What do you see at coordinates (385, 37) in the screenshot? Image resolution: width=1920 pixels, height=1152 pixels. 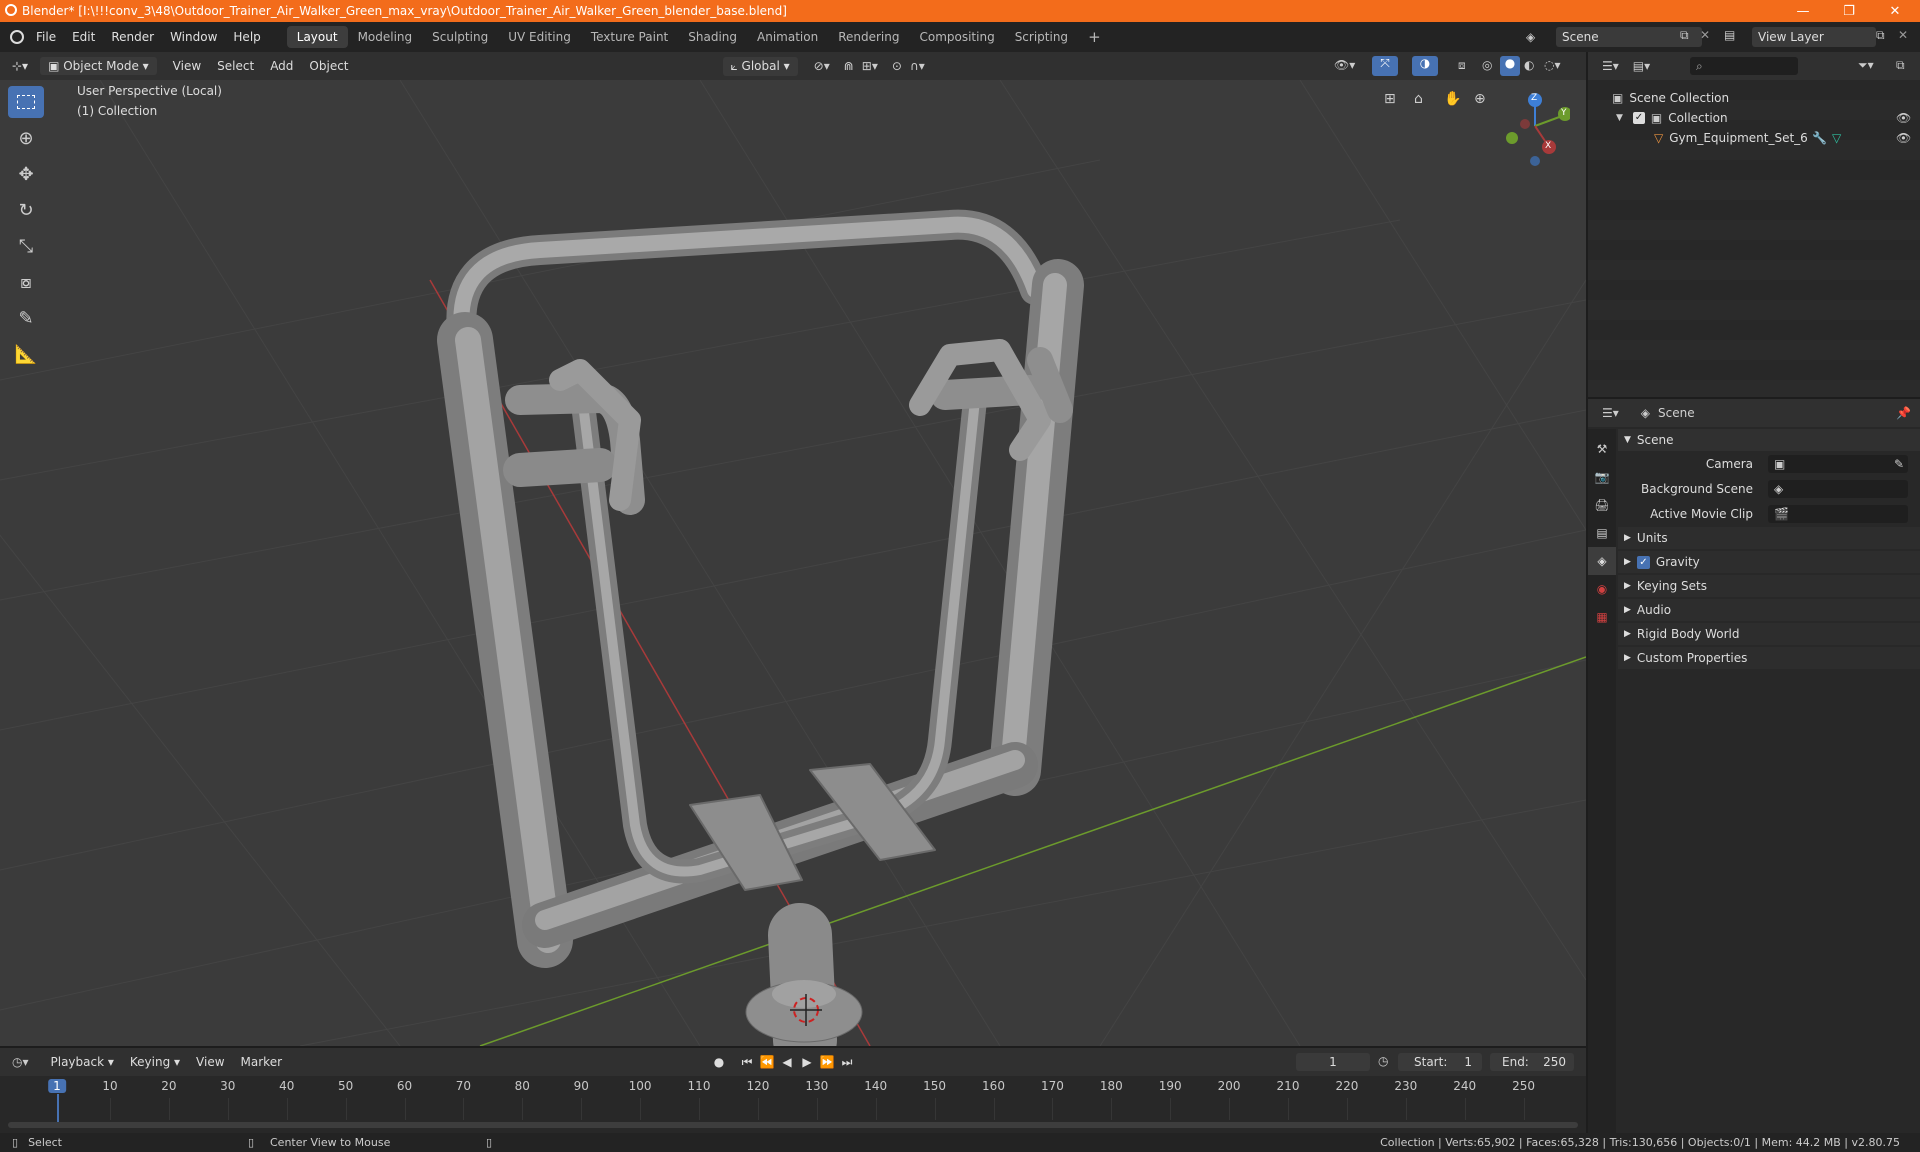 I see `tab-modeling: Modeling` at bounding box center [385, 37].